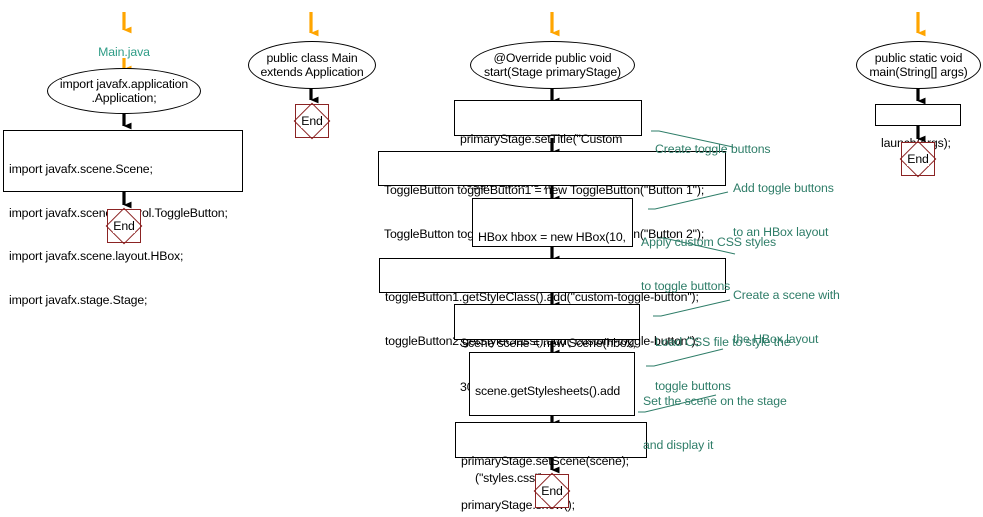  Describe the element at coordinates (783, 188) in the screenshot. I see `note-add-toggle-buttons-line-1: Add toggle buttons` at that location.